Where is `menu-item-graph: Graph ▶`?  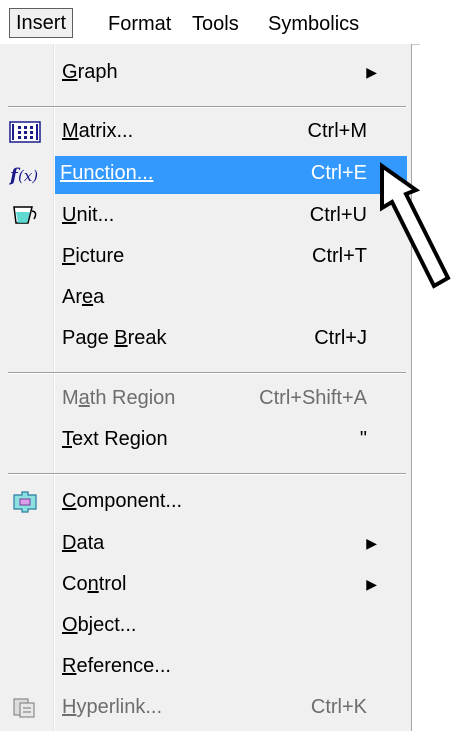 menu-item-graph: Graph ▶ is located at coordinates (204, 74).